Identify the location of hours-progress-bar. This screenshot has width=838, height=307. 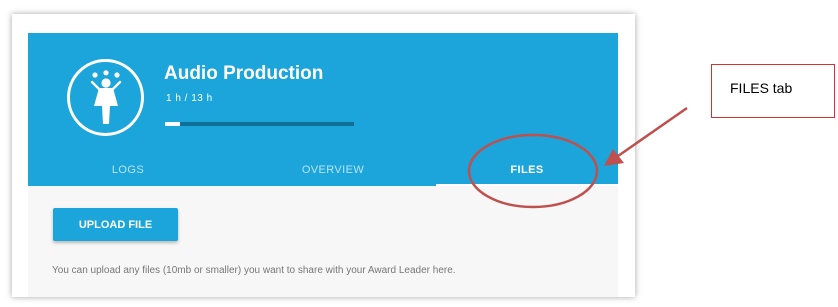
(259, 124).